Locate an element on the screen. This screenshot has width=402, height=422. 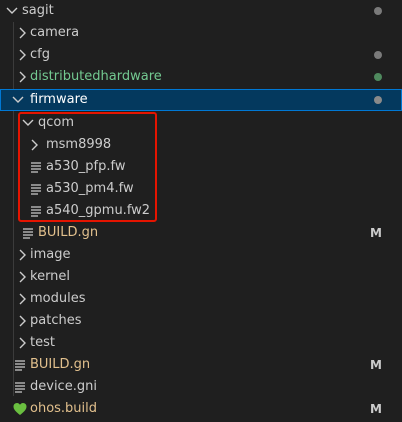
tree-item-label: patches is located at coordinates (56, 320).